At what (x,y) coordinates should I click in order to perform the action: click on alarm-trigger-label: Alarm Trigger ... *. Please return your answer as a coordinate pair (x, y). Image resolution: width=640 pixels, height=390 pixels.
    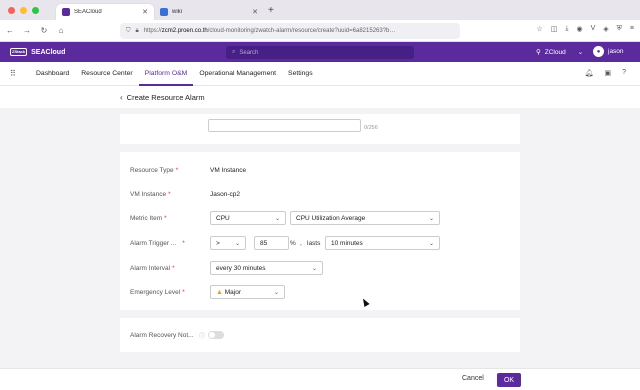
    Looking at the image, I should click on (157, 243).